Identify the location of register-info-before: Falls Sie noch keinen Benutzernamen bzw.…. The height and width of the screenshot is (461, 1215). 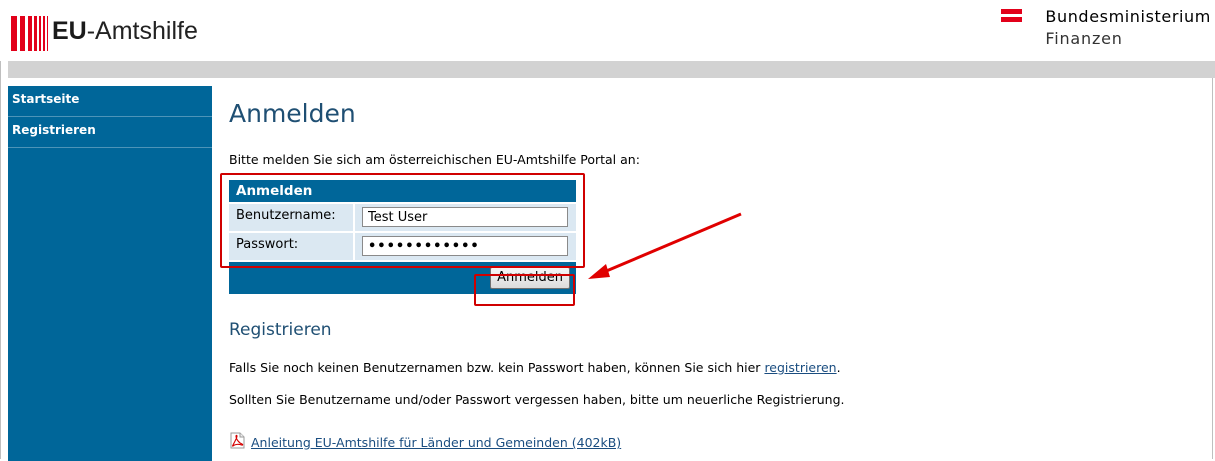
(497, 367).